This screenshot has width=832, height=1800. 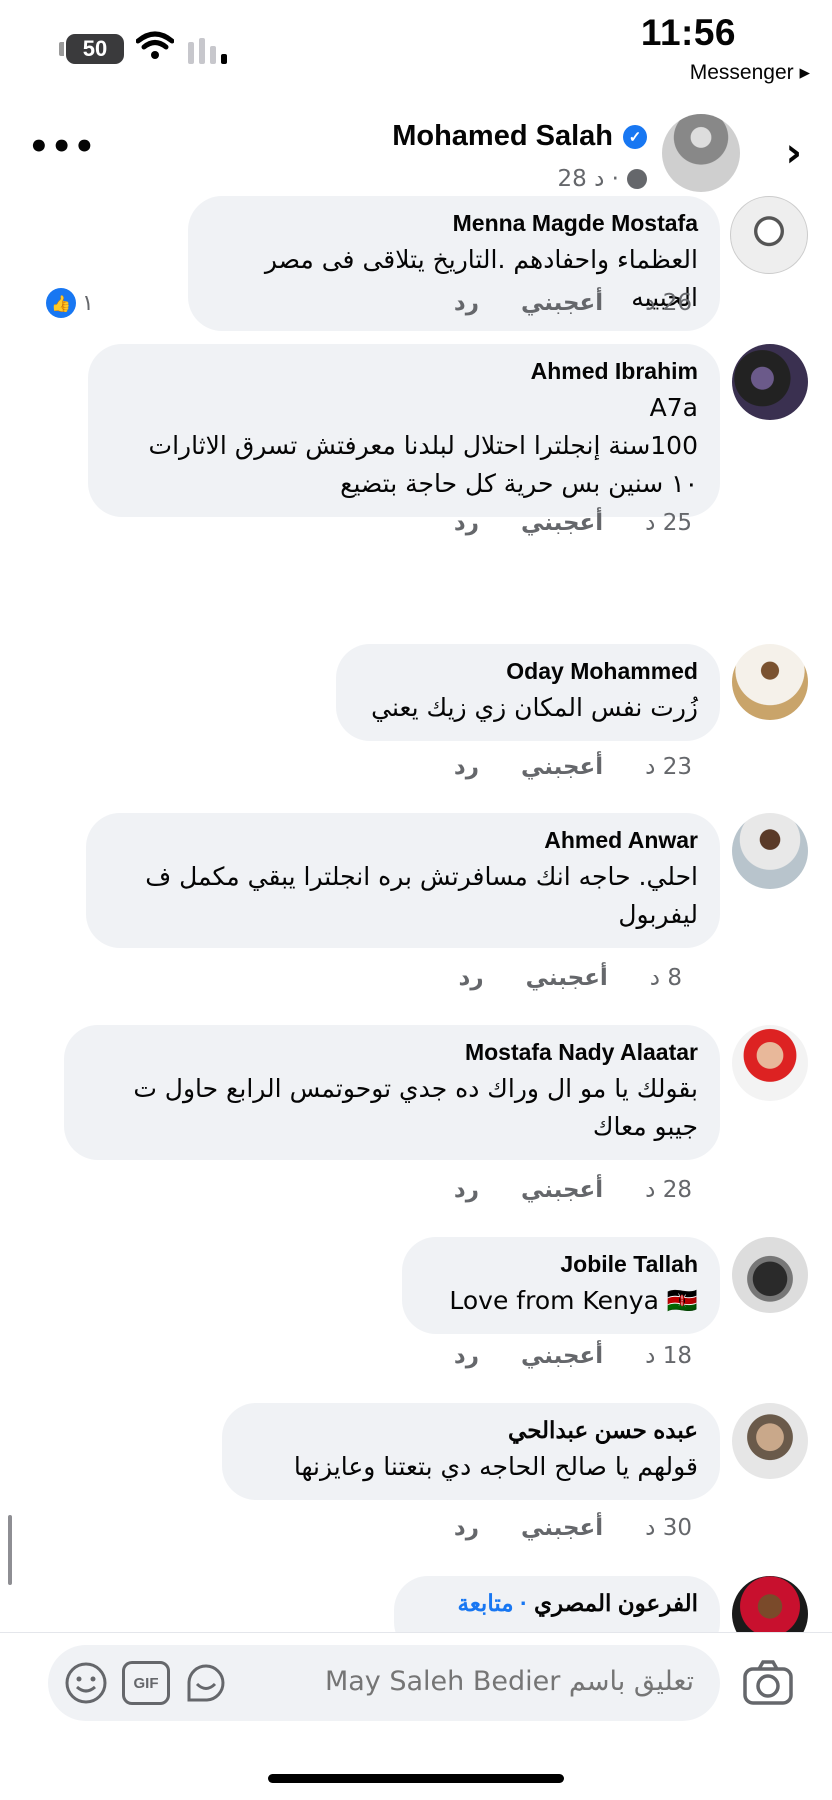 What do you see at coordinates (62, 147) in the screenshot?
I see `more-icon: •••` at bounding box center [62, 147].